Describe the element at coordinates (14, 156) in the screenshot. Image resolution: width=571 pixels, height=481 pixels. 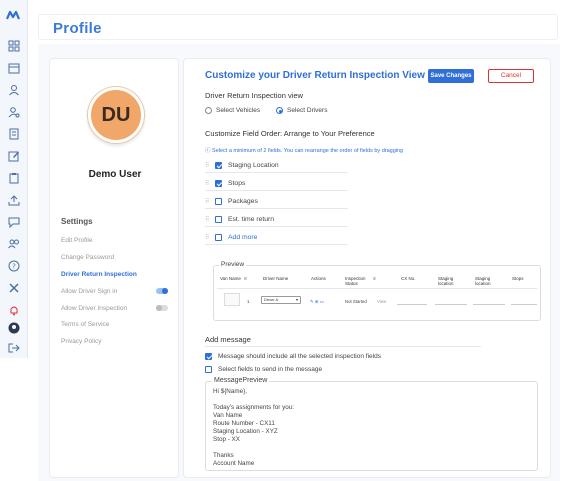
I see `edit-icon` at that location.